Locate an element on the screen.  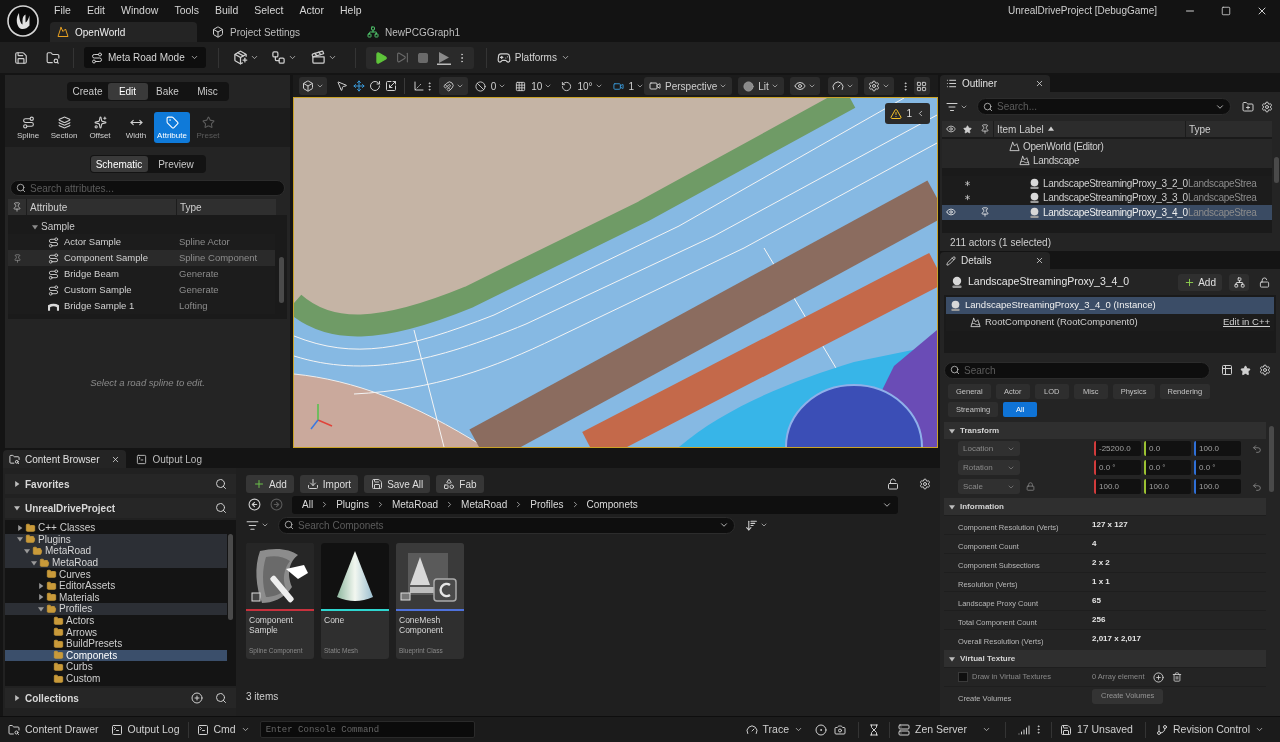
breadcrumb-link: Profiles is located at coordinates (547, 504).